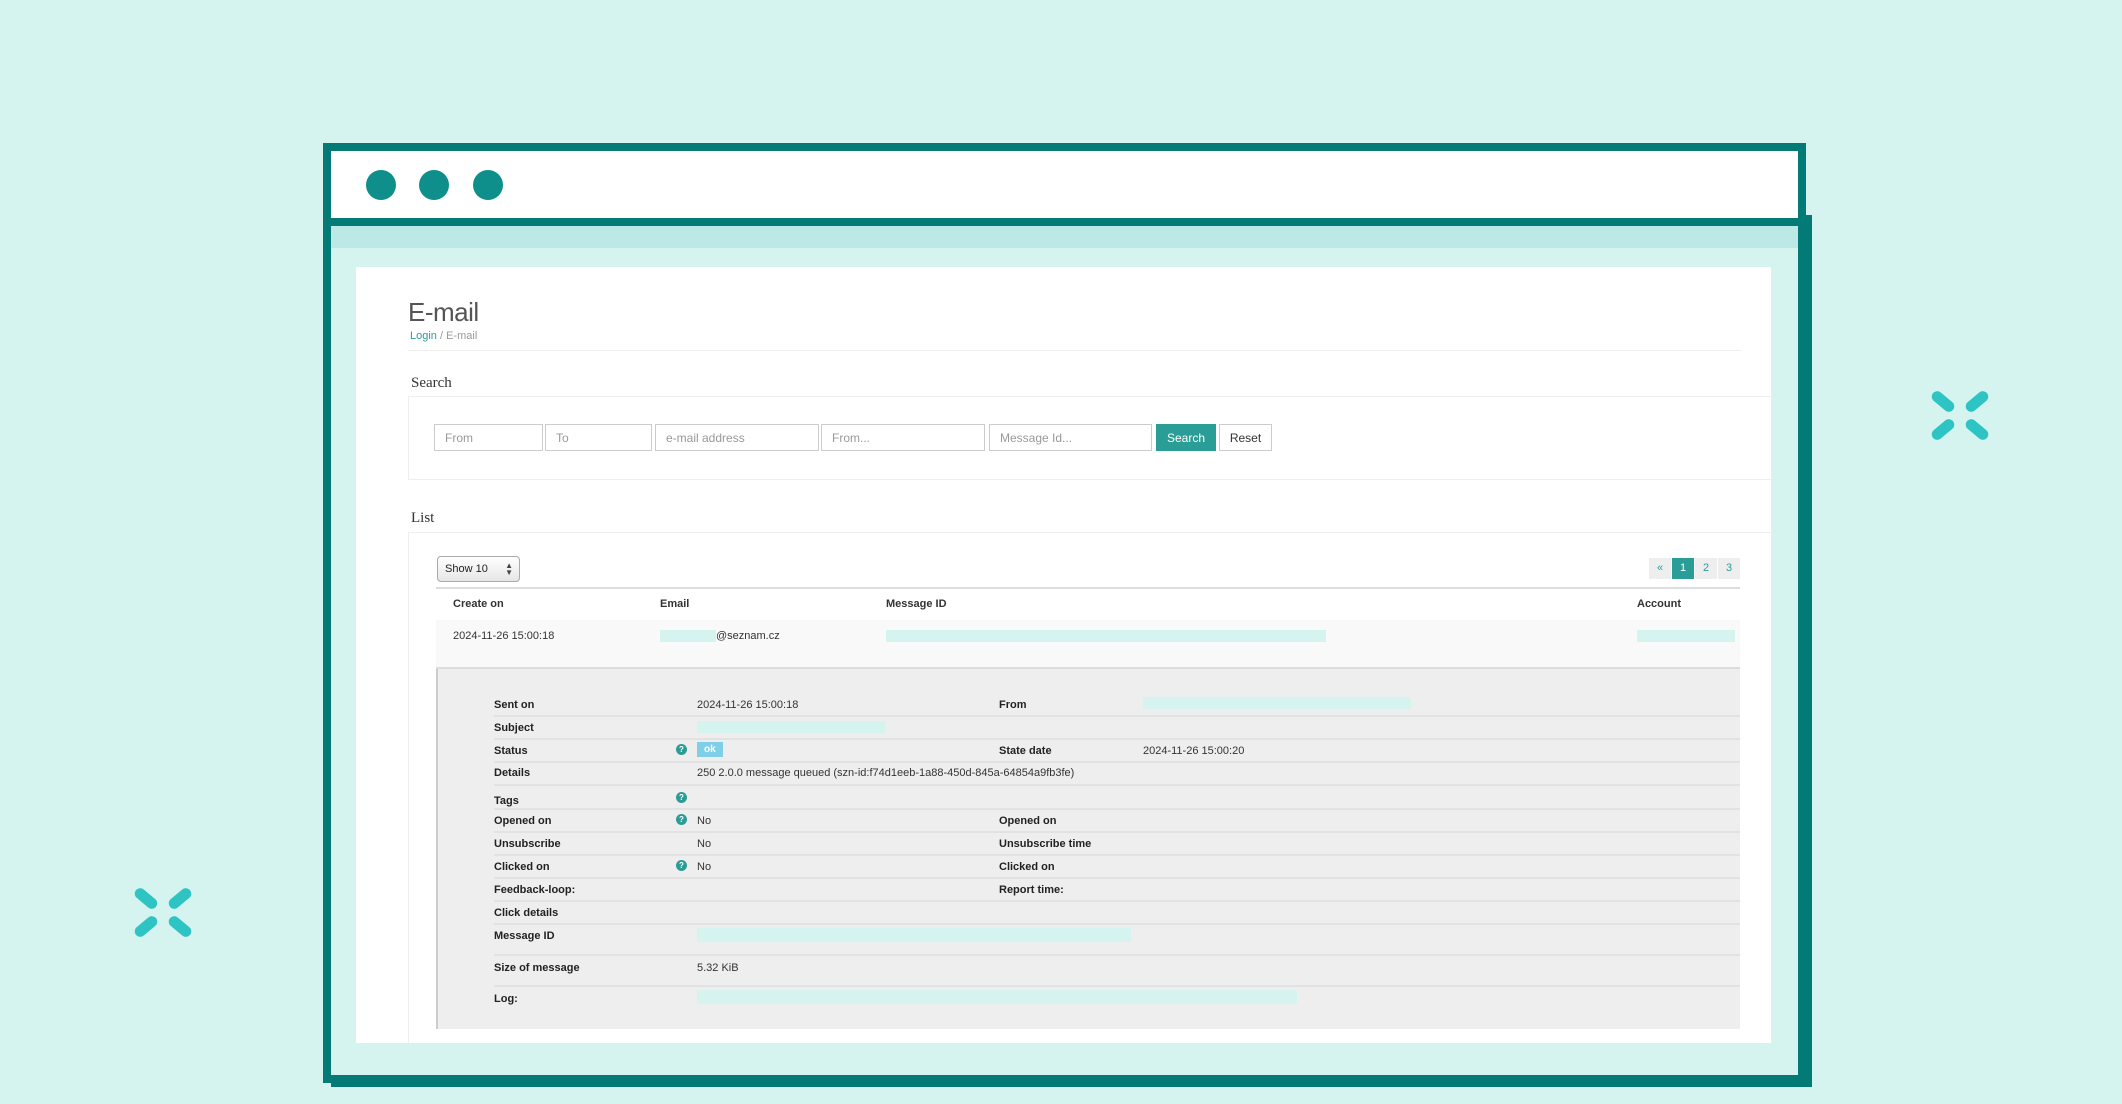  I want to click on table-header: Create on Email Message ID Account, so click(1088, 604).